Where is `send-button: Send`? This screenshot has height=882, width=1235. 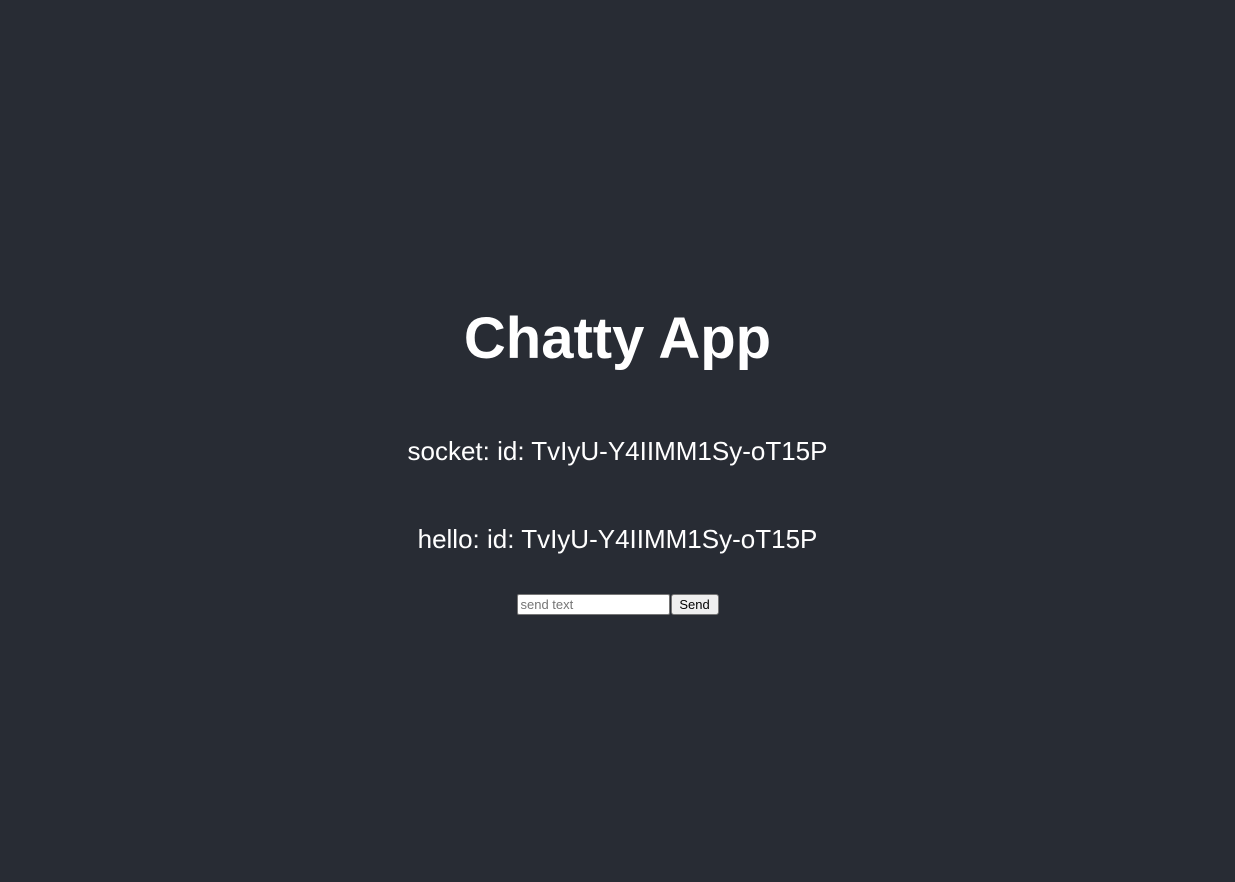
send-button: Send is located at coordinates (694, 604).